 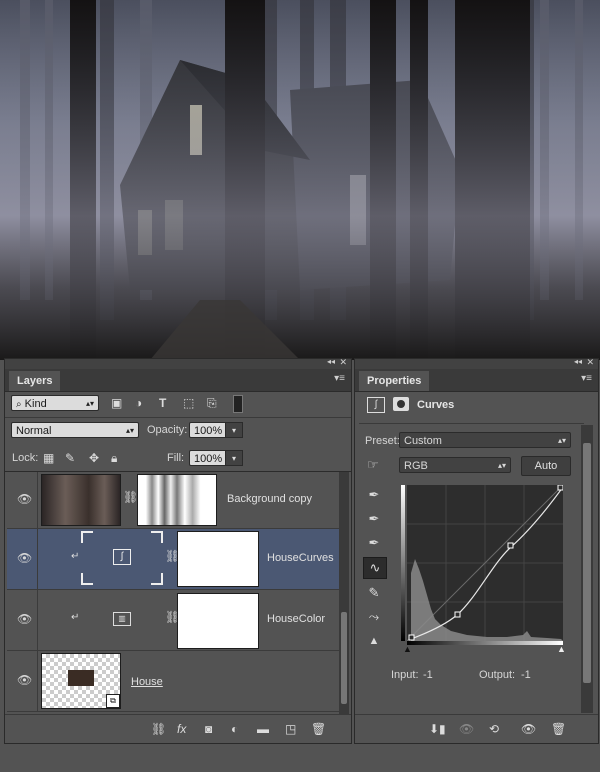 What do you see at coordinates (300, 558) in the screenshot?
I see `layer-name: HouseCurves` at bounding box center [300, 558].